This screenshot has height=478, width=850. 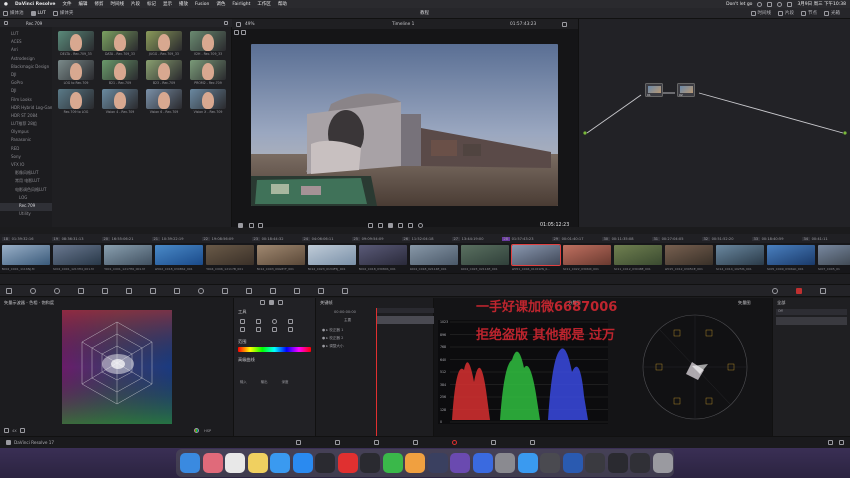 What do you see at coordinates (26, 191) in the screenshot?
I see `lut-tree-item: 电影调色风格LUT` at bounding box center [26, 191].